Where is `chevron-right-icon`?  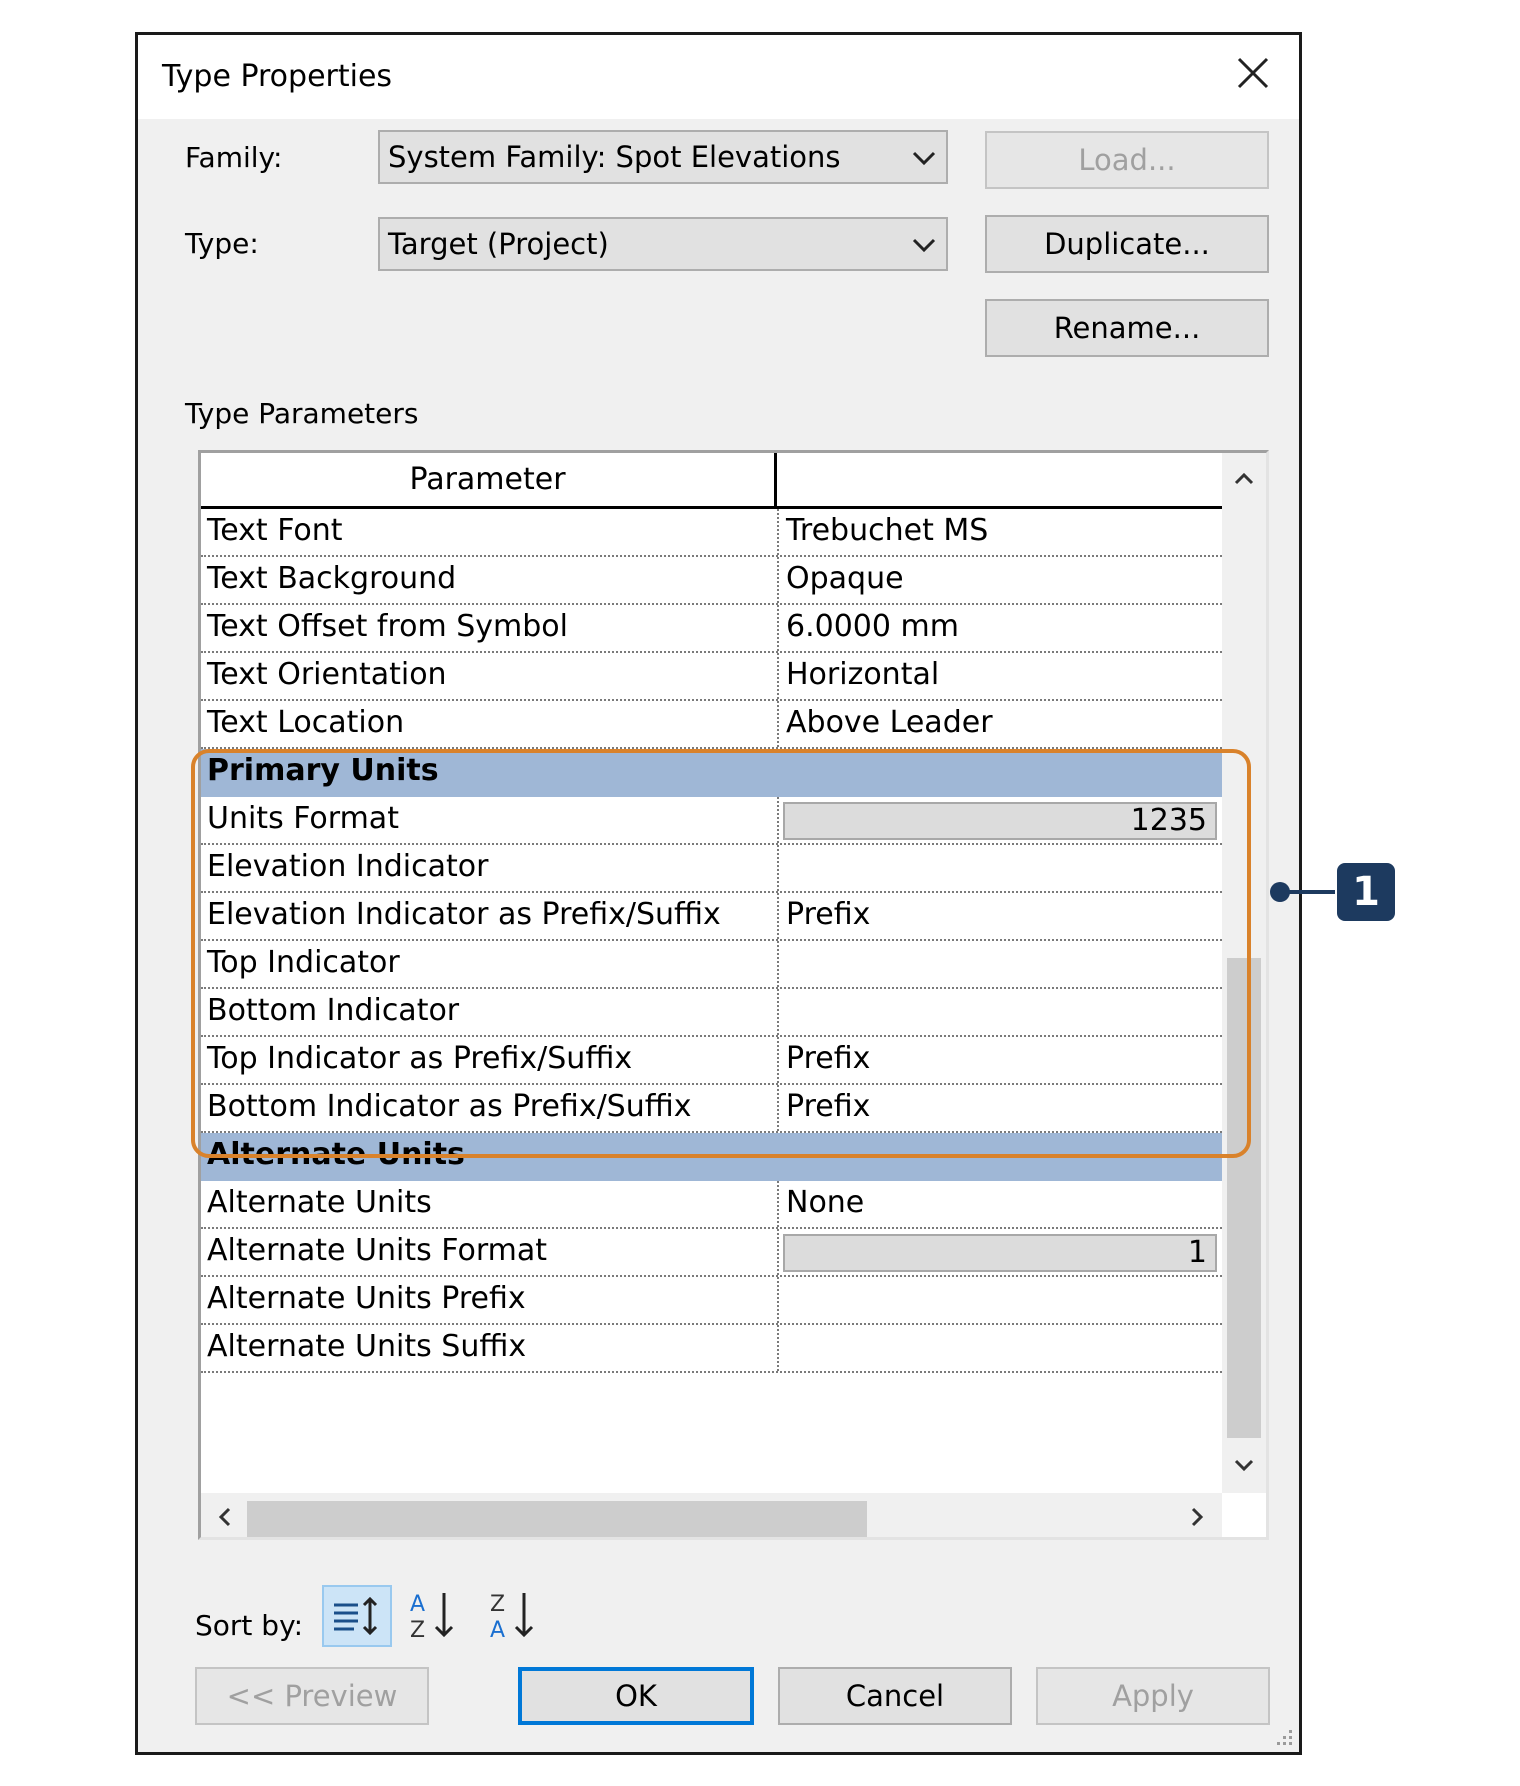 chevron-right-icon is located at coordinates (1197, 1517).